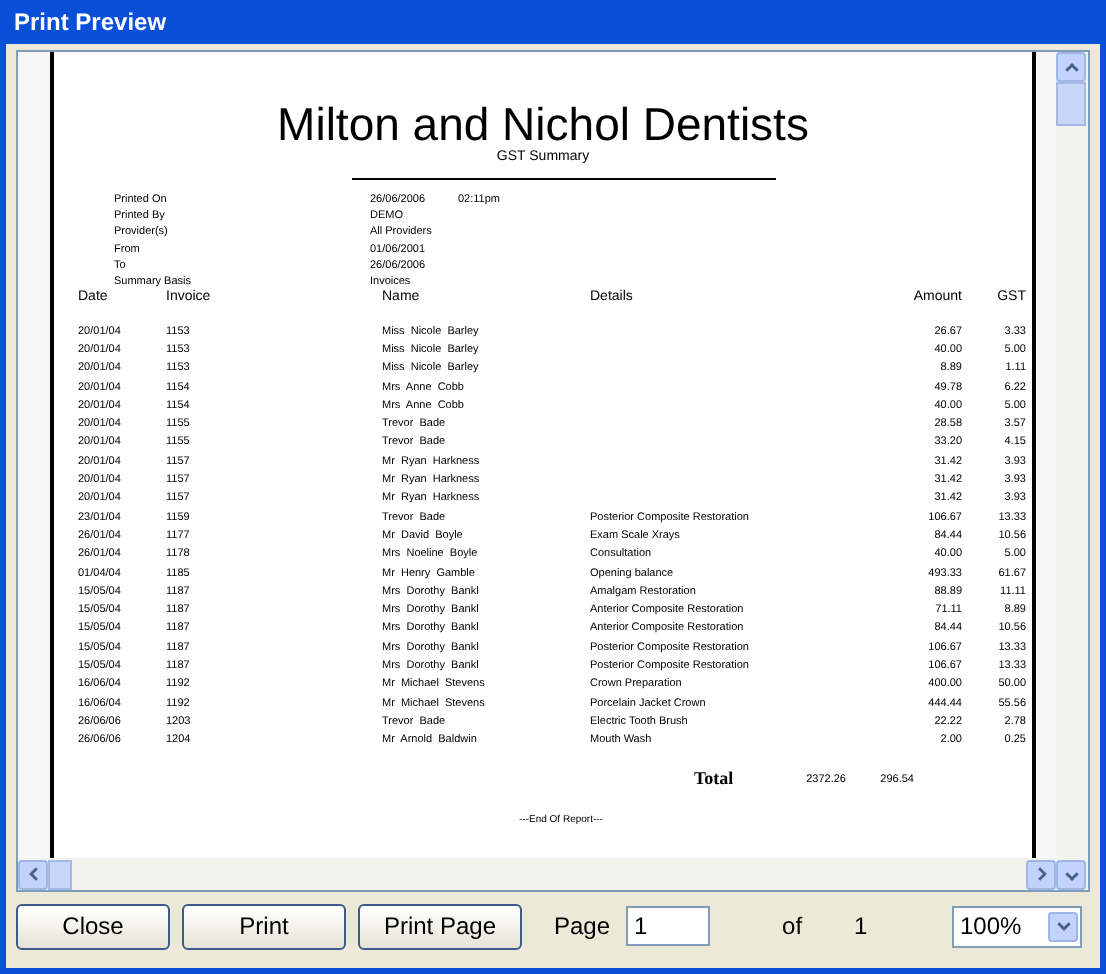  I want to click on close-button: Close, so click(93, 926).